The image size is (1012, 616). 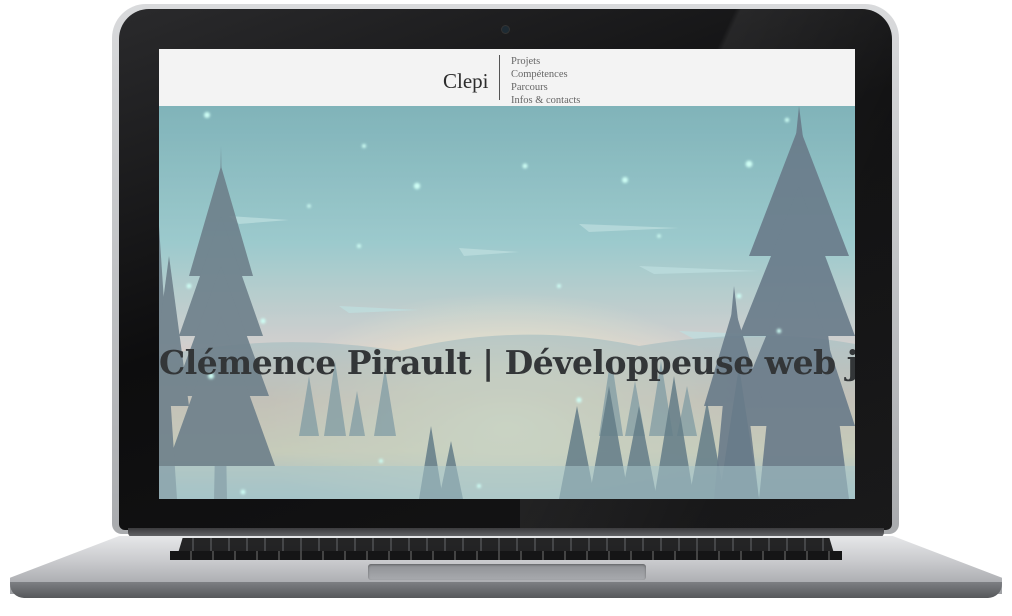 What do you see at coordinates (545, 87) in the screenshot?
I see `nav-link-parcours: Parcours` at bounding box center [545, 87].